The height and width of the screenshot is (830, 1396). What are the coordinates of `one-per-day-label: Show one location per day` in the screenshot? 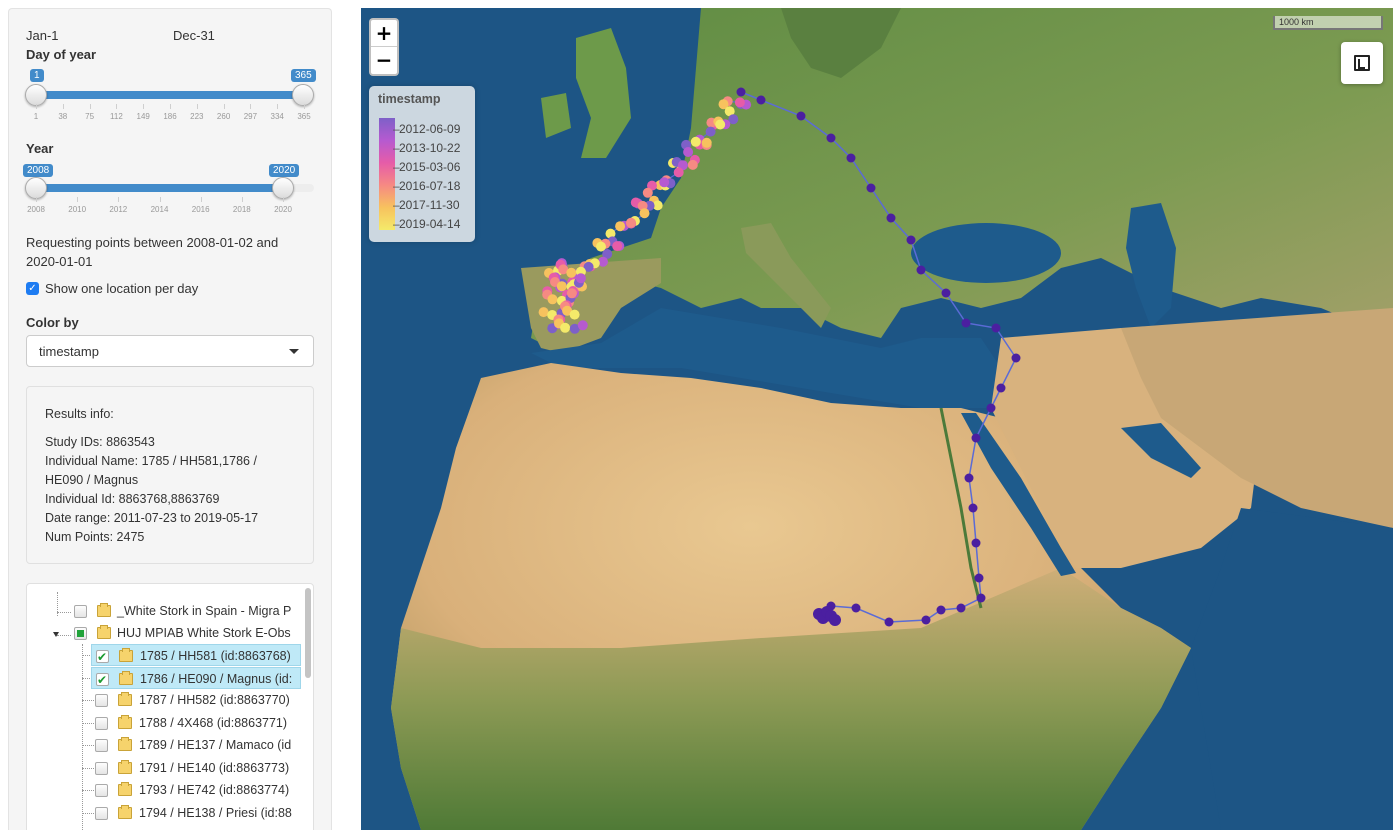 It's located at (121, 288).